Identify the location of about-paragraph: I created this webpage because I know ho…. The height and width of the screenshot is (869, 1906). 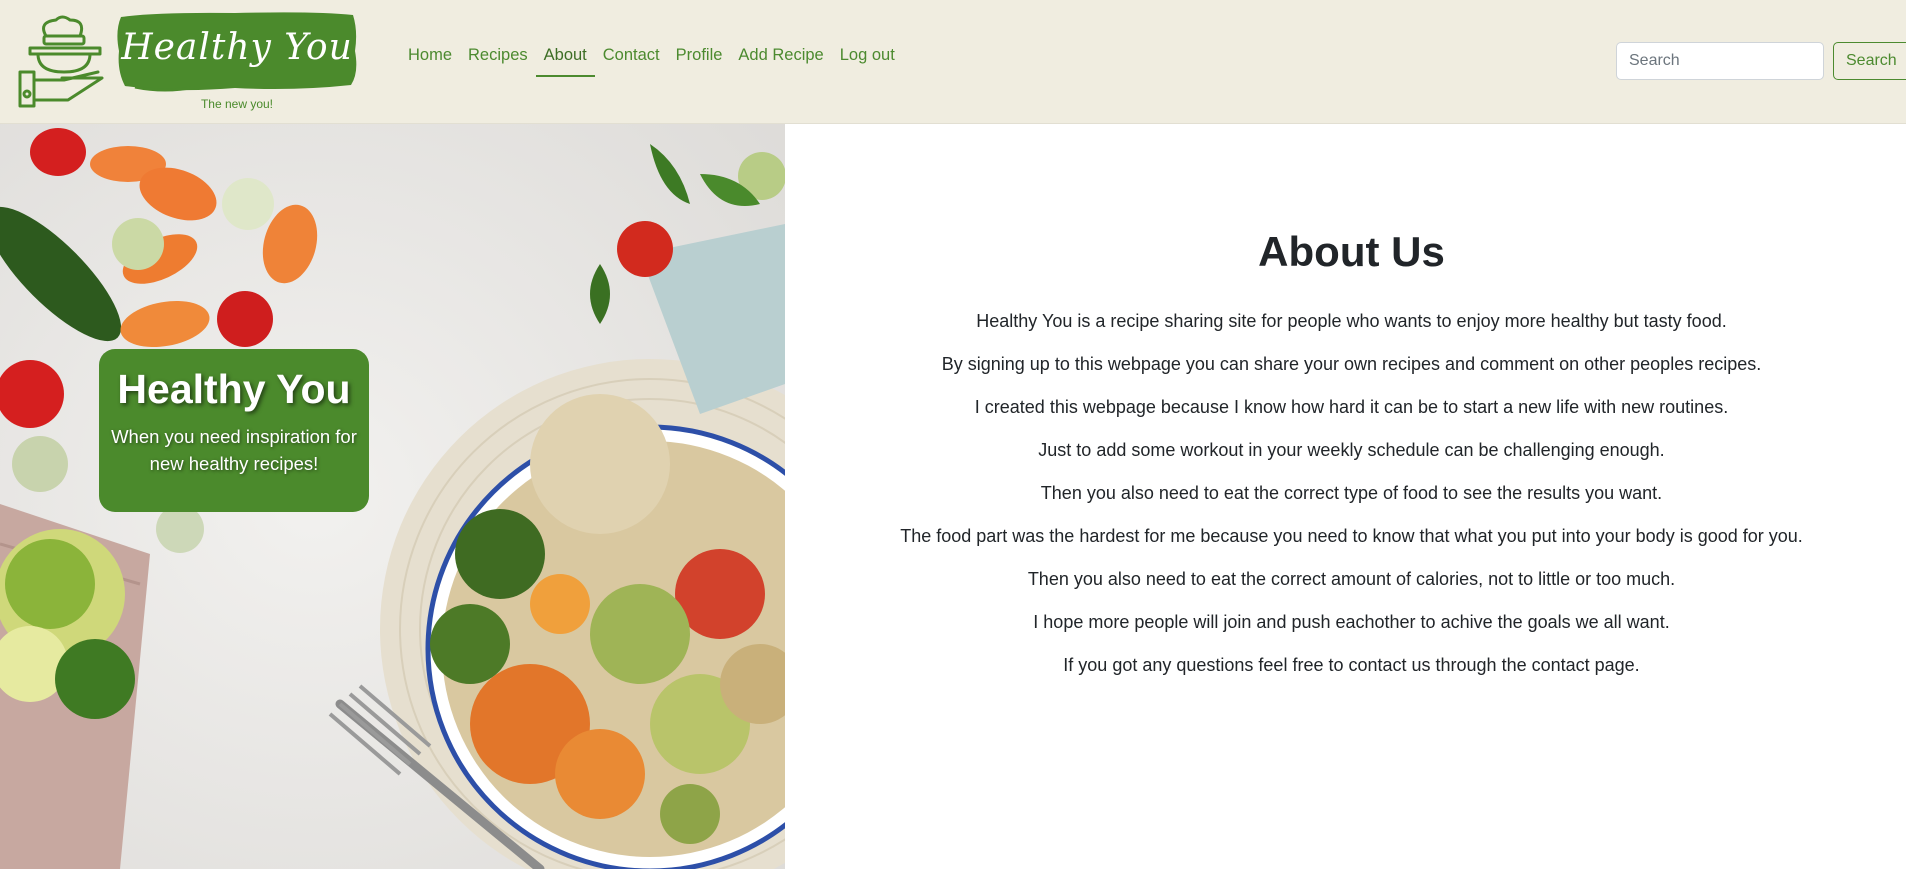
(1351, 407).